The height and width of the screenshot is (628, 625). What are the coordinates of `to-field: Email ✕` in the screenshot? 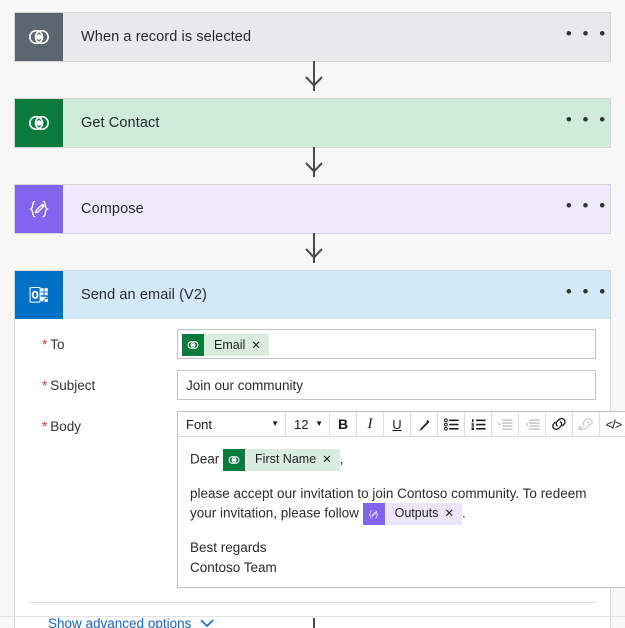 It's located at (386, 344).